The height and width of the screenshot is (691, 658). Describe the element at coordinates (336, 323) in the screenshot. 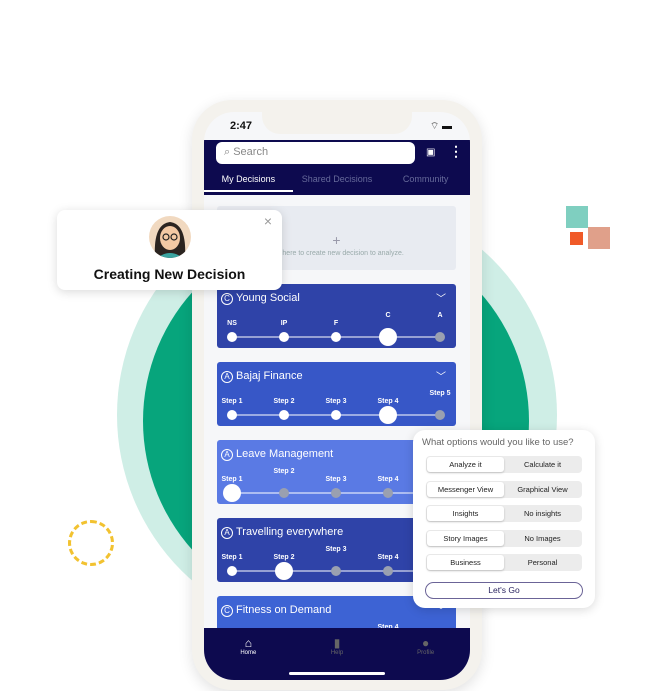

I see `step-label: F` at that location.